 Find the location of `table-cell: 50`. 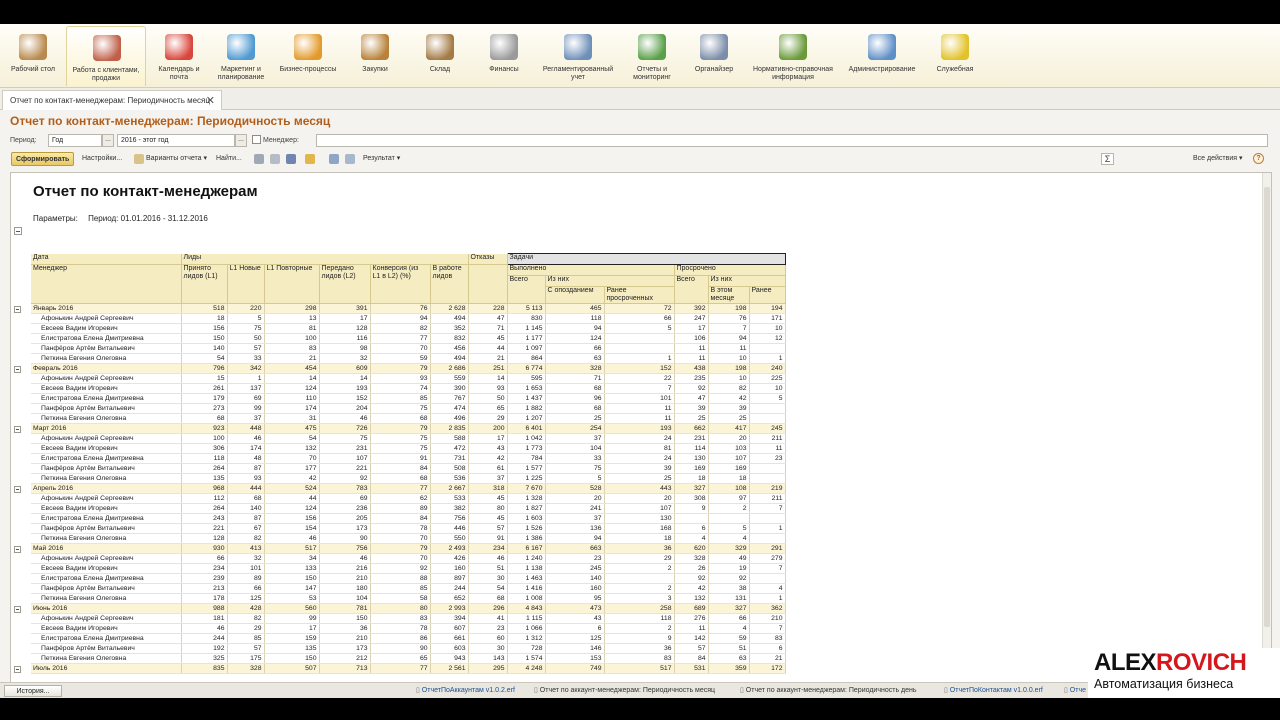

table-cell: 50 is located at coordinates (246, 338).